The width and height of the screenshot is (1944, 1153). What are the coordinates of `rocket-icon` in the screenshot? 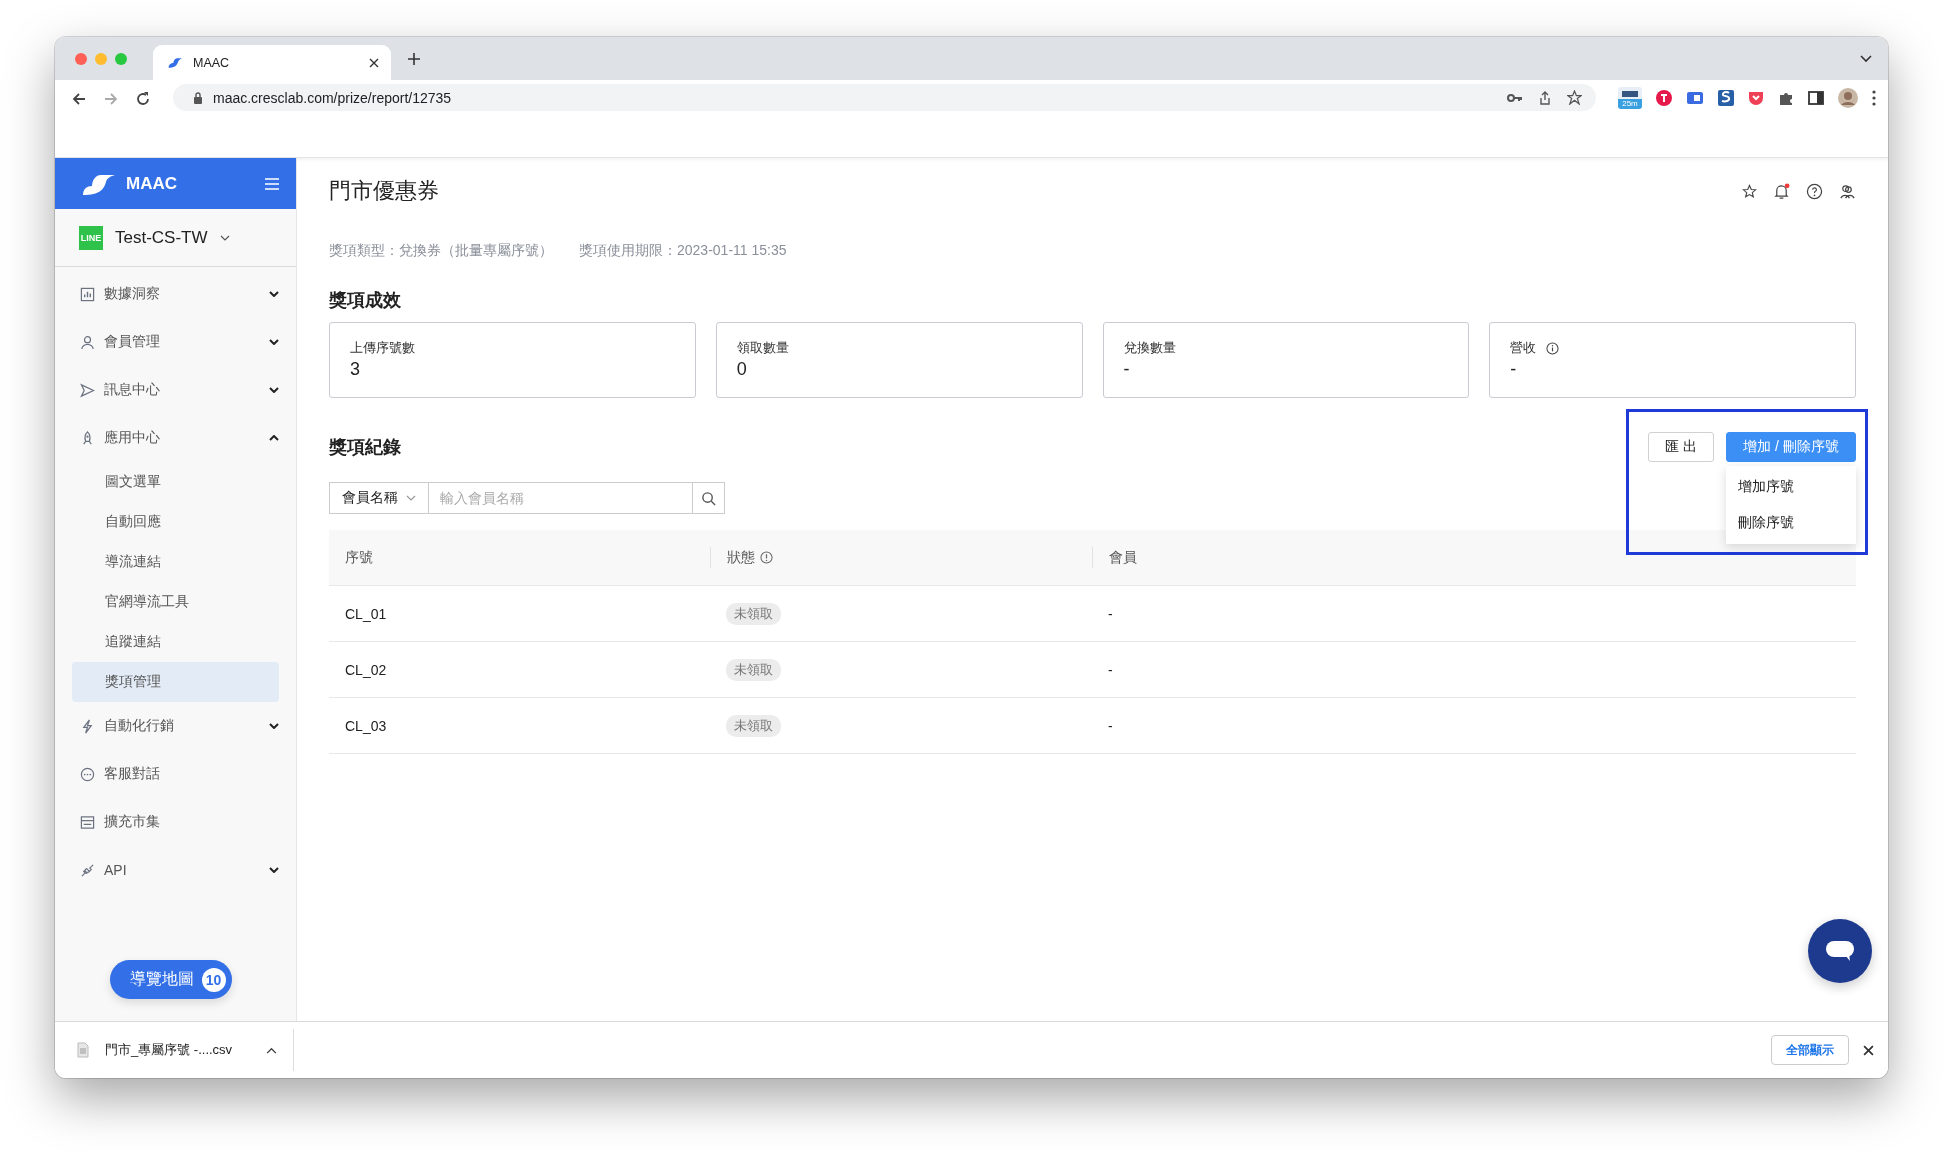 It's located at (87, 438).